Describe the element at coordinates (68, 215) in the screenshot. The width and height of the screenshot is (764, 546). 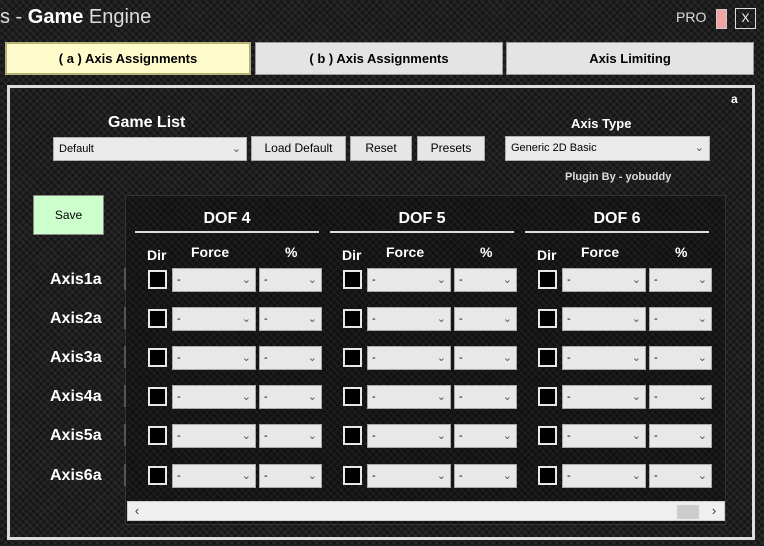
I see `save-button: Save` at that location.